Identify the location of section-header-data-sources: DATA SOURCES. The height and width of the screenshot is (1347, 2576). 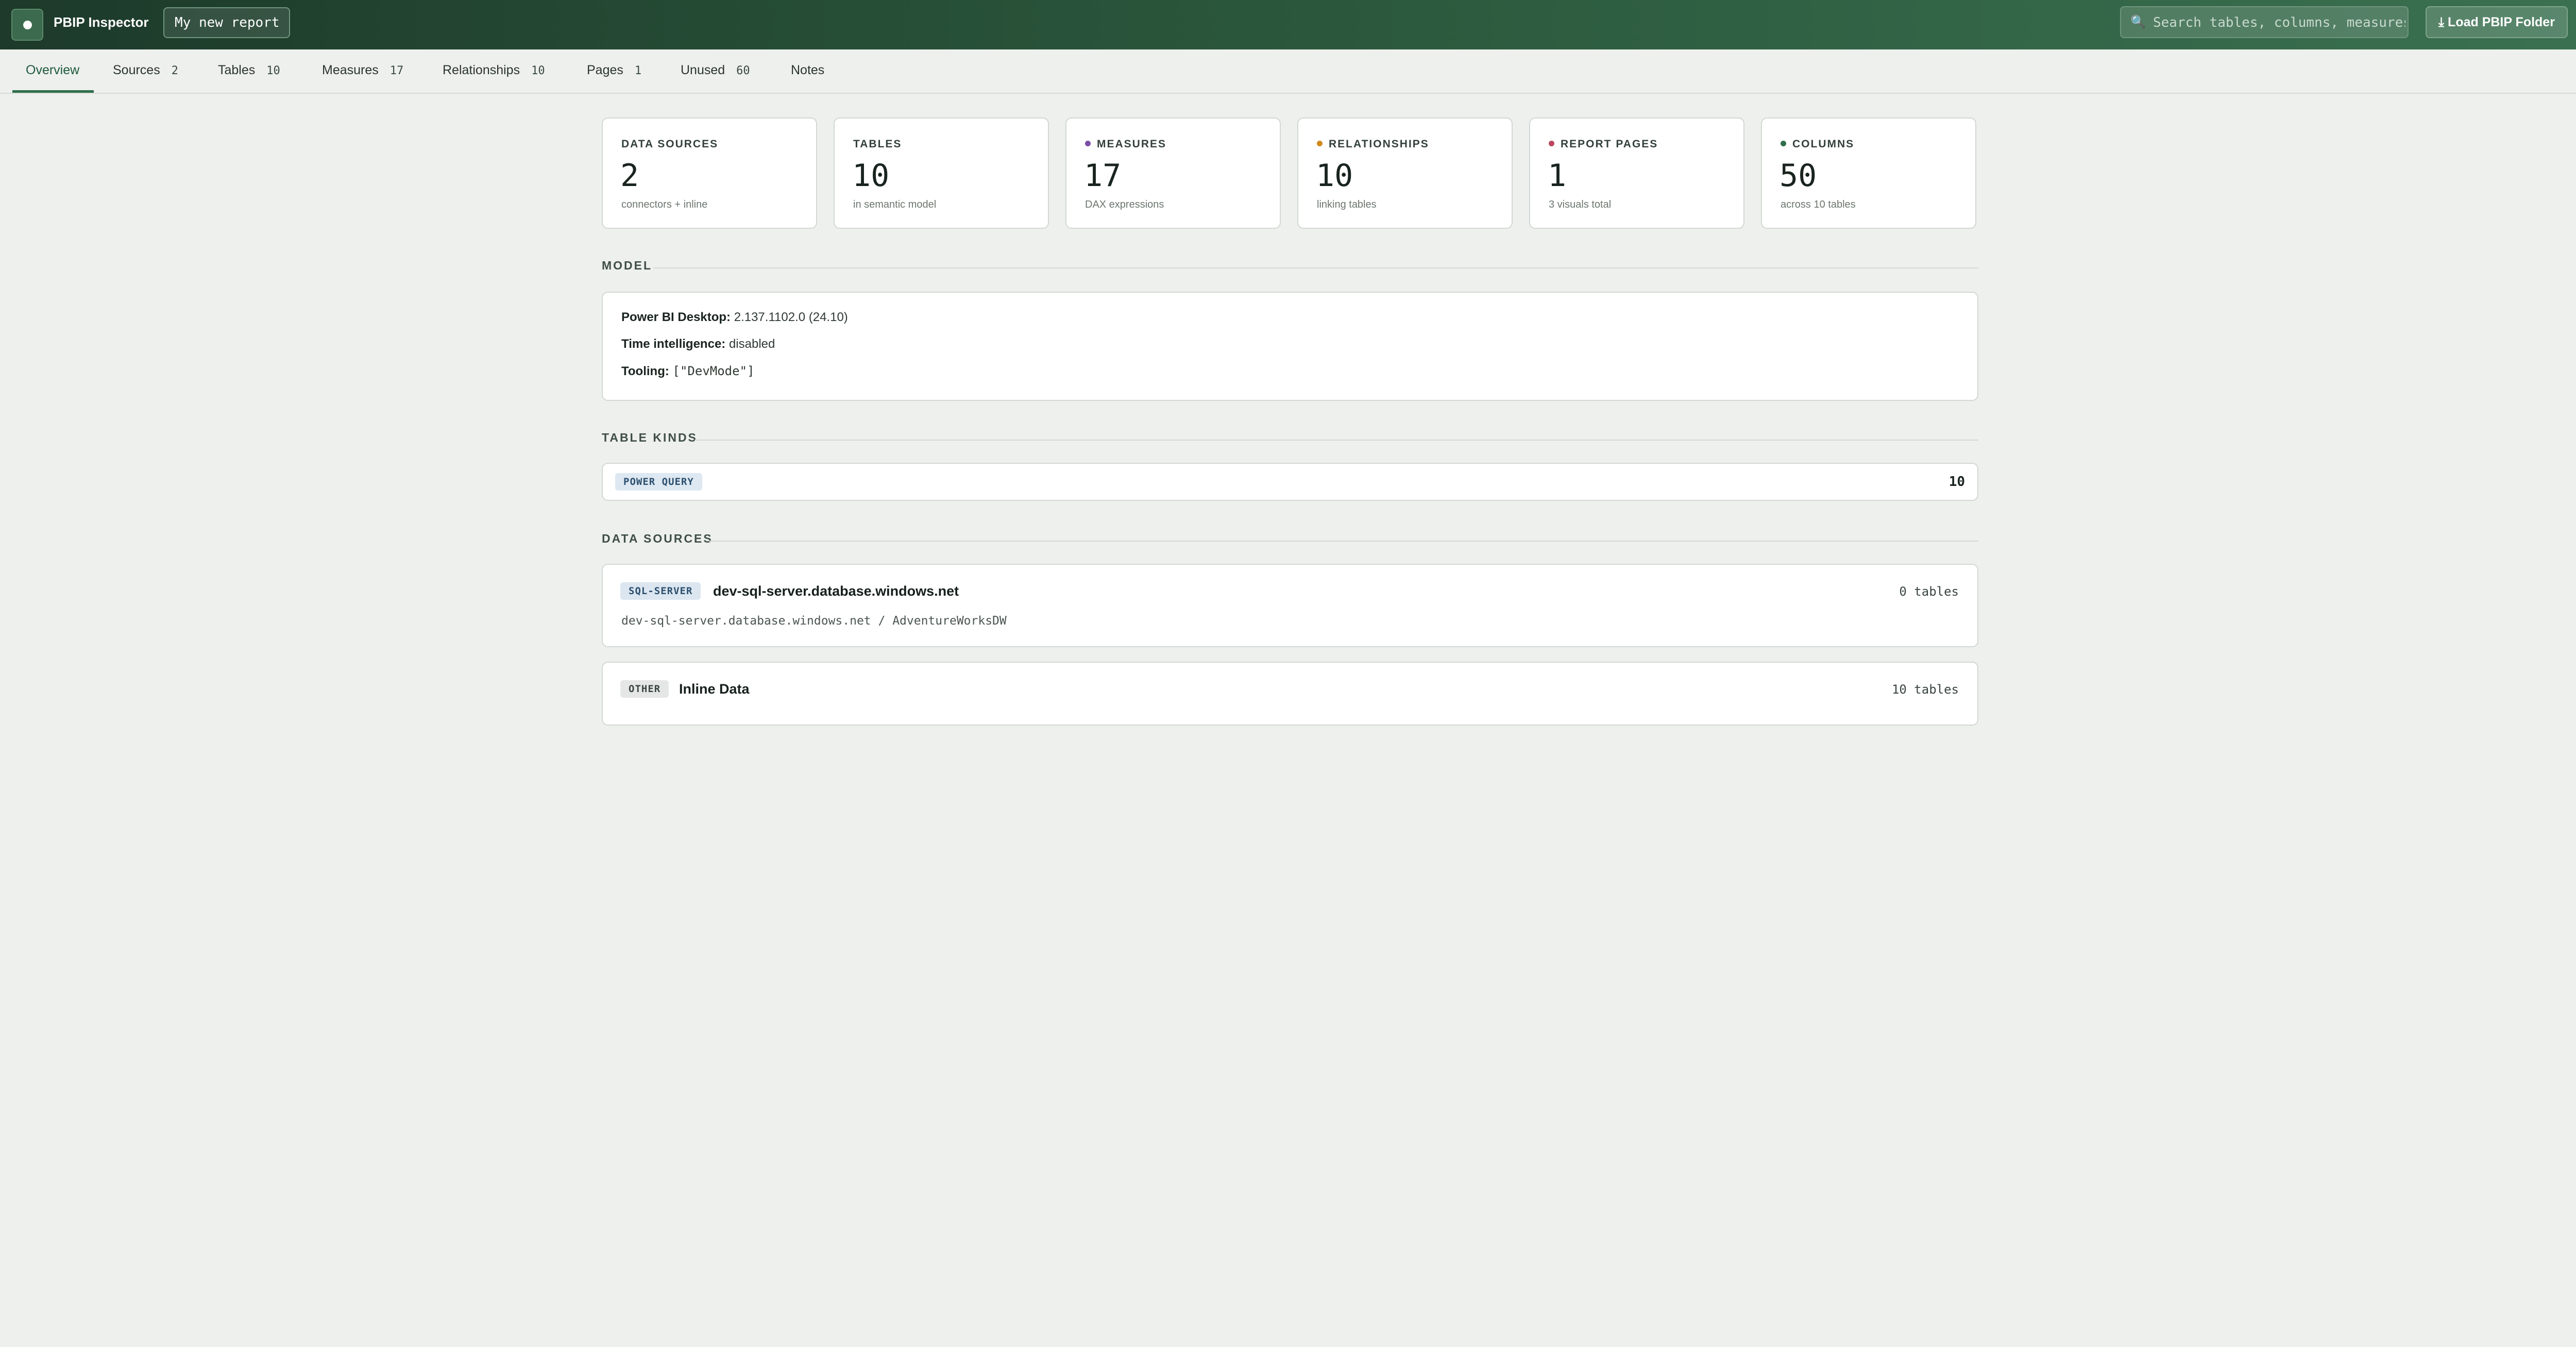
(1290, 541).